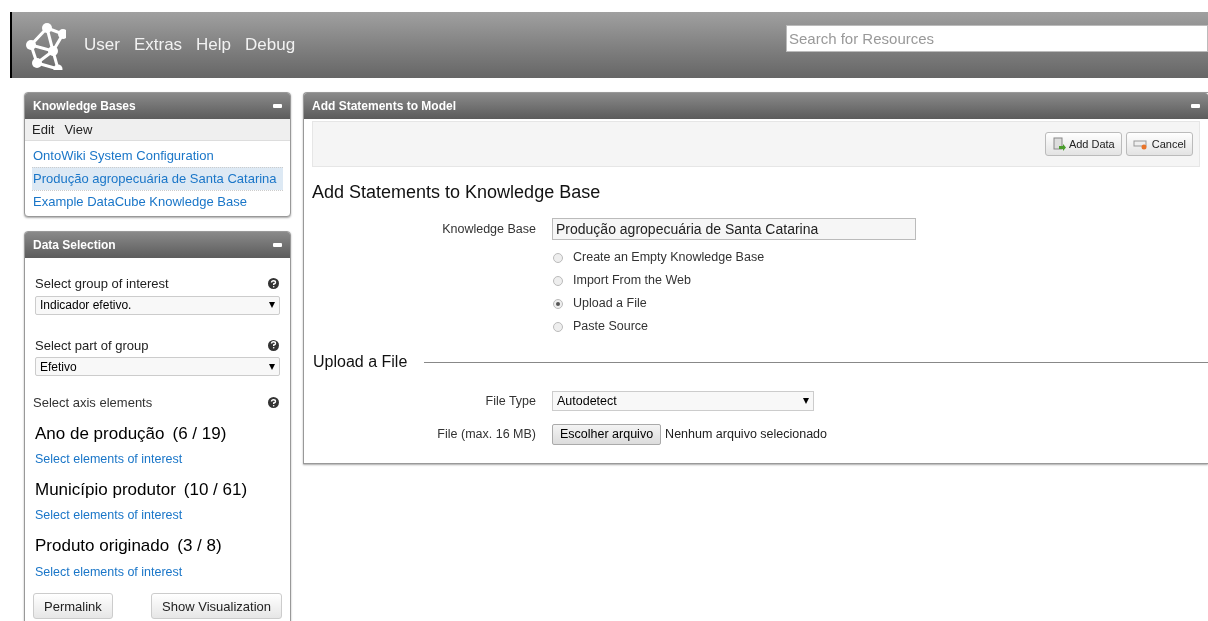  Describe the element at coordinates (157, 201) in the screenshot. I see `knowledge-base-item: Example DataCube Knowledge Base` at that location.